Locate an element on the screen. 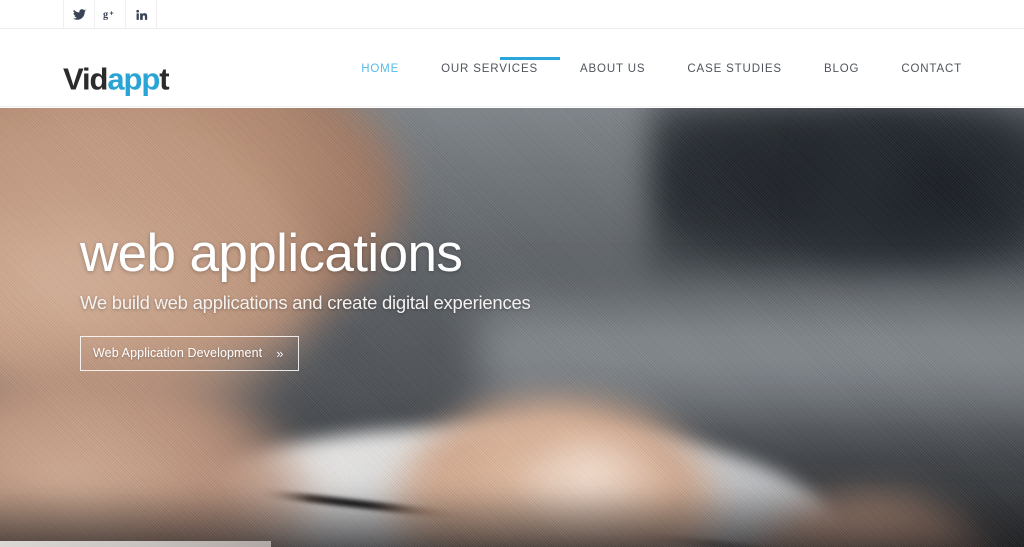 The width and height of the screenshot is (1024, 547). photo-layer-bottom-vignette is located at coordinates (512, 517).